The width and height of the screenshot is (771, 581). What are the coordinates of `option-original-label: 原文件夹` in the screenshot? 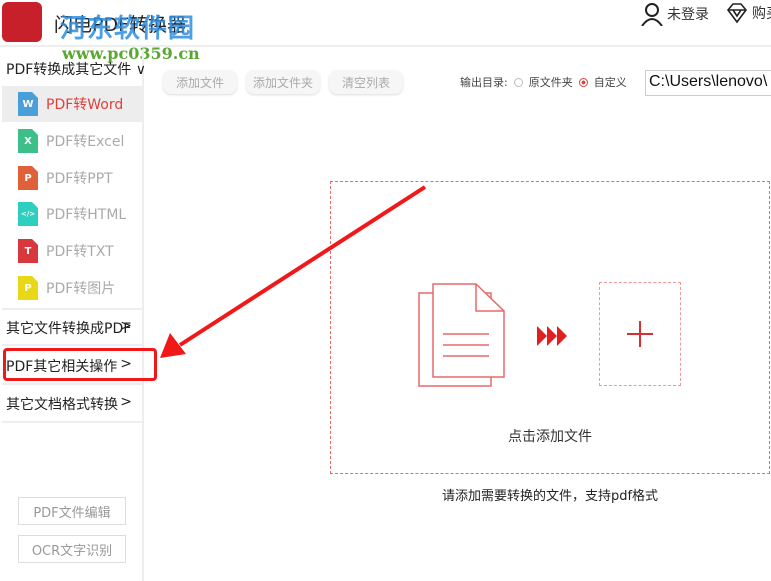 It's located at (550, 82).